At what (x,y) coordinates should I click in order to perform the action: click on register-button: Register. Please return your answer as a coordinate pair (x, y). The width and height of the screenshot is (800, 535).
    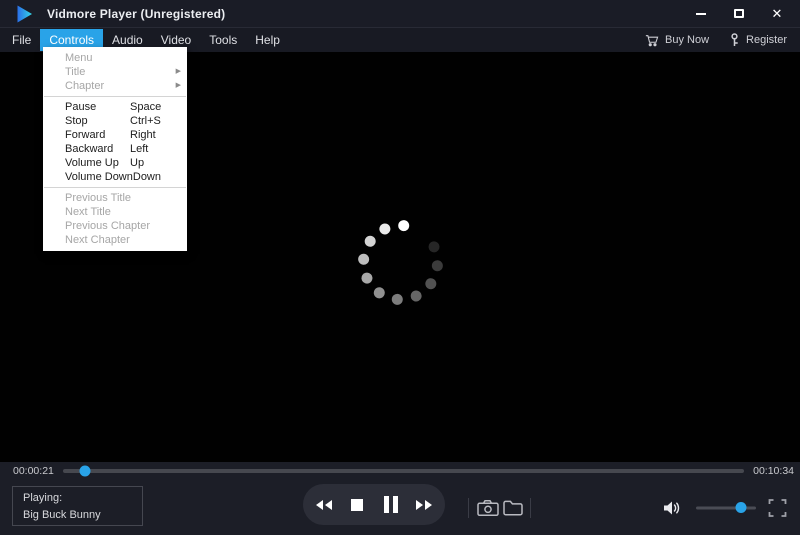
    Looking at the image, I should click on (758, 40).